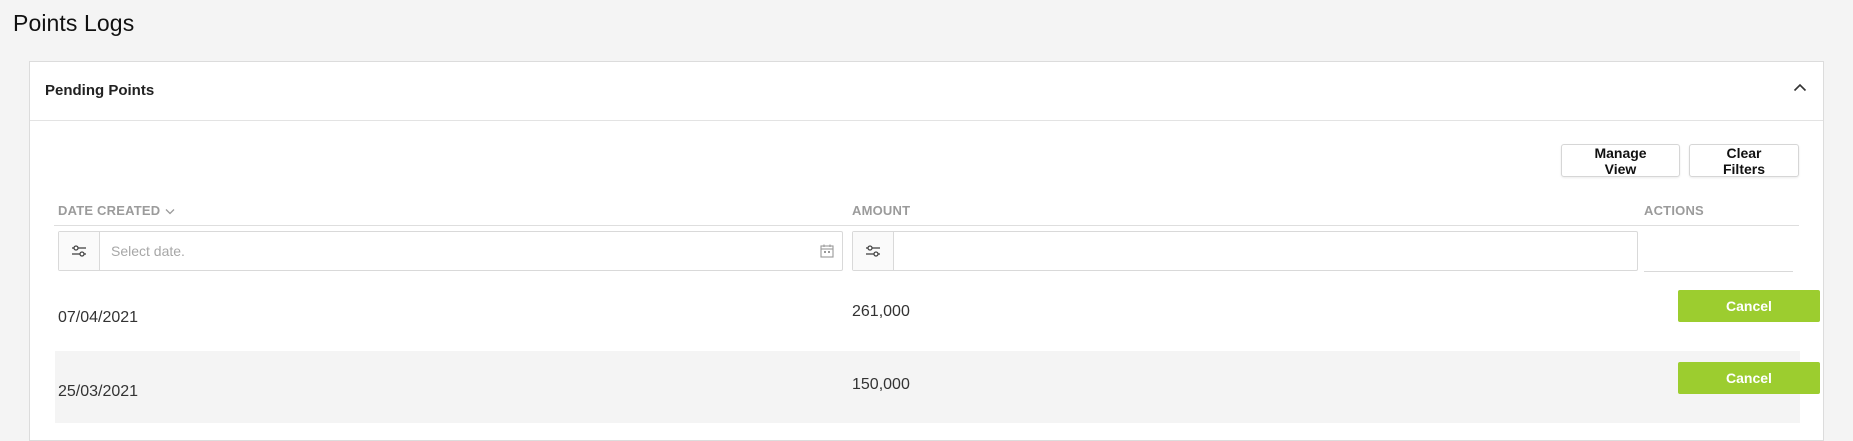 This screenshot has height=441, width=1853. I want to click on chevron-up-icon, so click(1800, 87).